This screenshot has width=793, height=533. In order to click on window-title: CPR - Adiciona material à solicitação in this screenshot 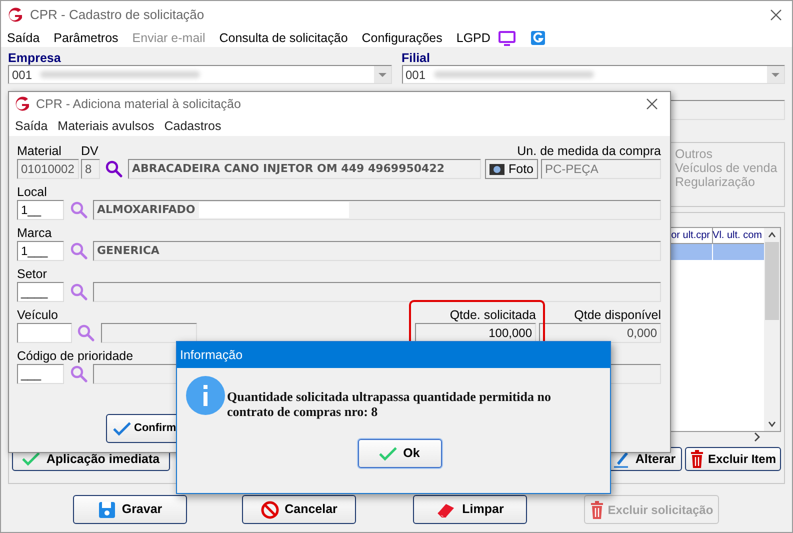, I will do `click(139, 104)`.